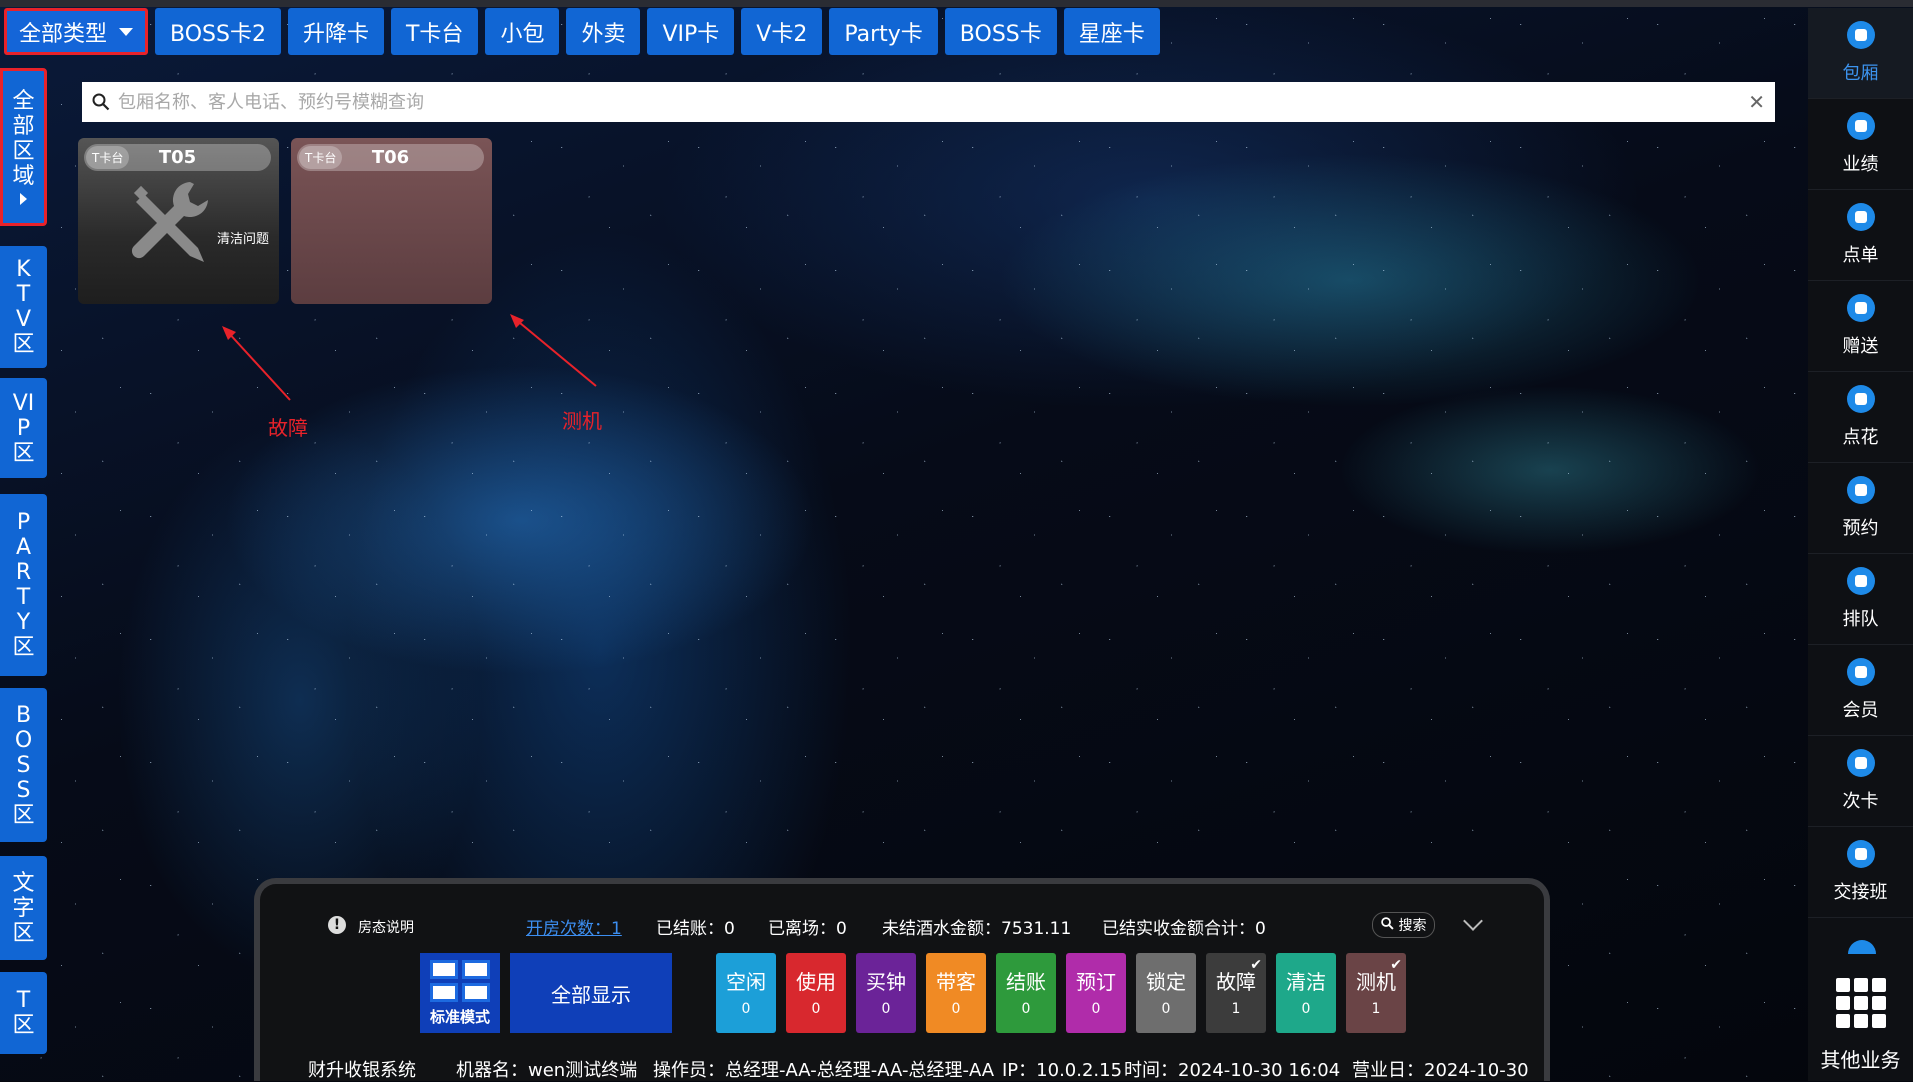 Image resolution: width=1913 pixels, height=1082 pixels. I want to click on status-filter-8: 清洁 0, so click(1306, 993).